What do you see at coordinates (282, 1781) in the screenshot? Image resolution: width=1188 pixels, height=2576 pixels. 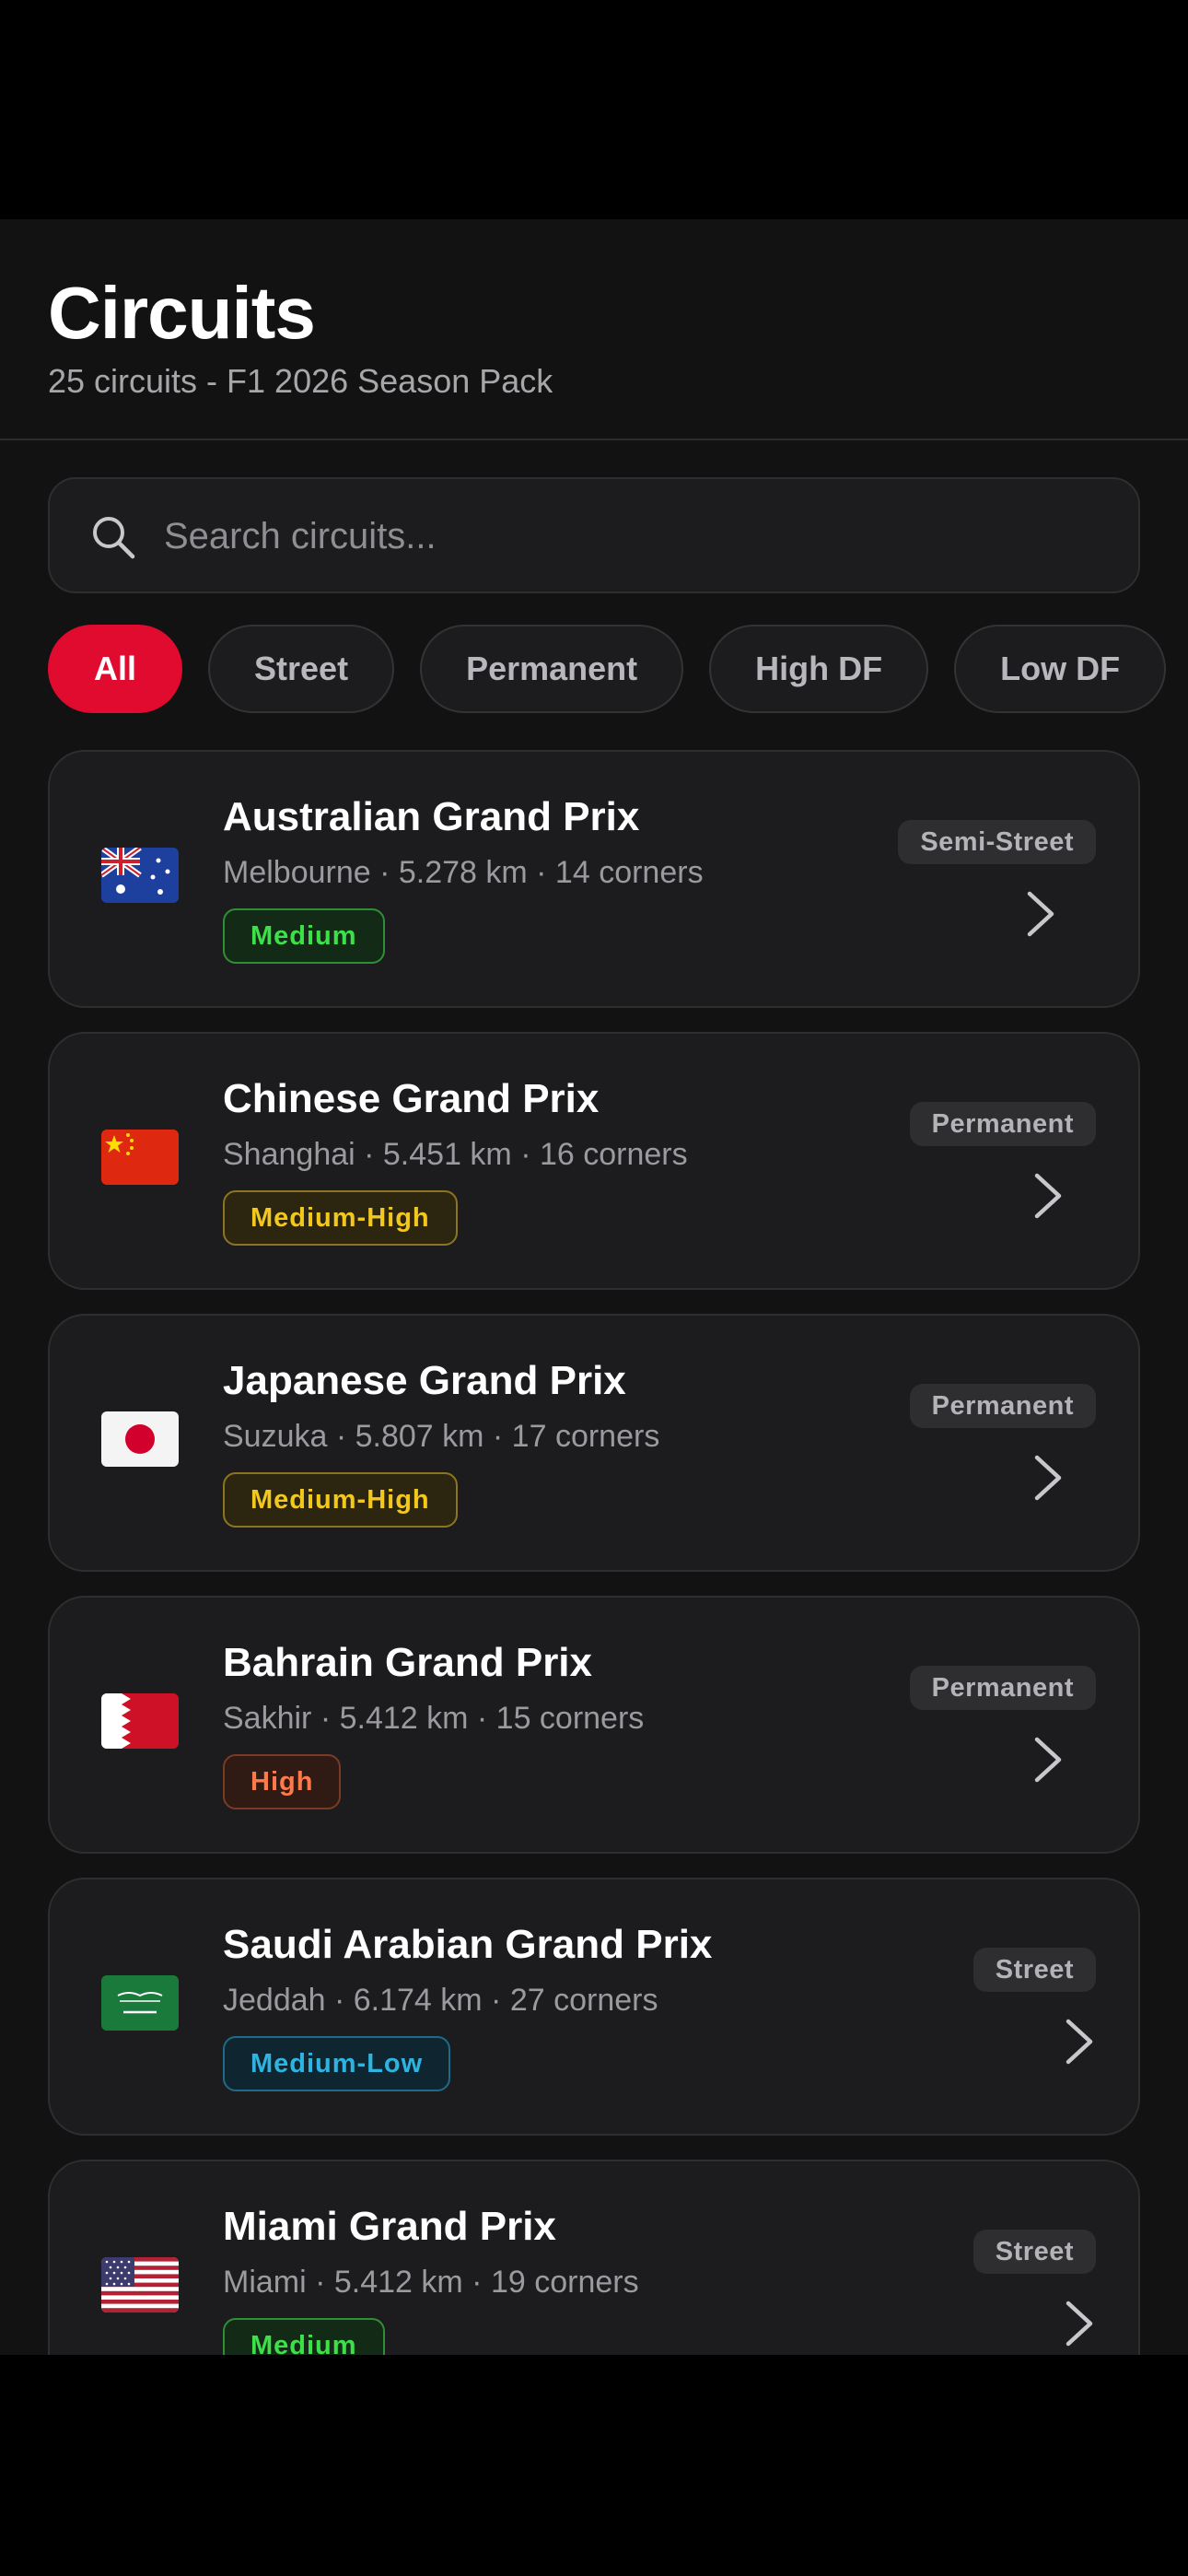 I see `downforce-badge: High` at bounding box center [282, 1781].